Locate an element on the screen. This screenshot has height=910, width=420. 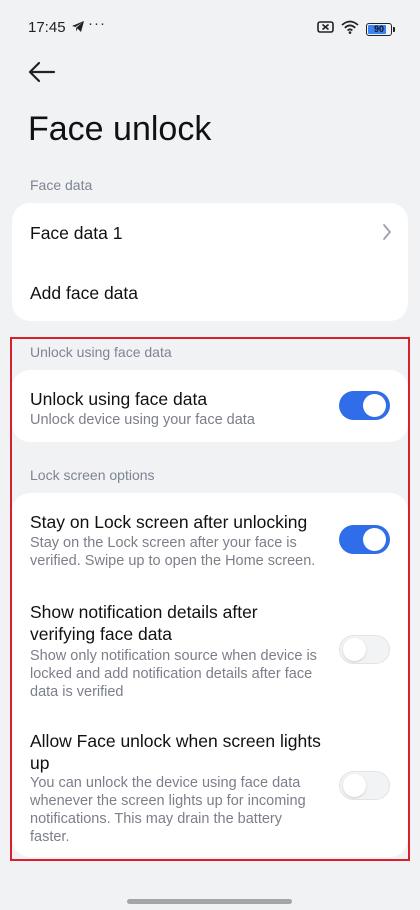
stay-on-lock-screen-title: Stay on Lock screen after unlocking is located at coordinates (169, 522).